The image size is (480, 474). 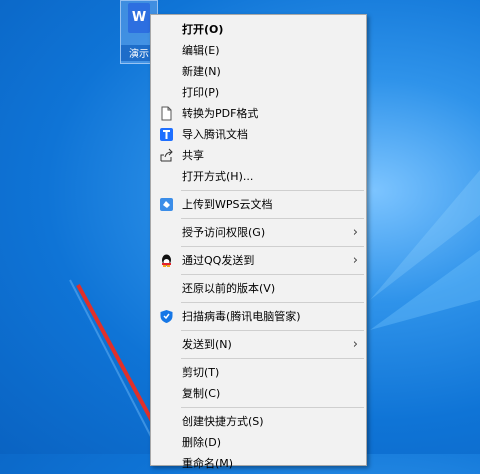 What do you see at coordinates (227, 204) in the screenshot?
I see `menu-item-label: 上传到WPS云文档` at bounding box center [227, 204].